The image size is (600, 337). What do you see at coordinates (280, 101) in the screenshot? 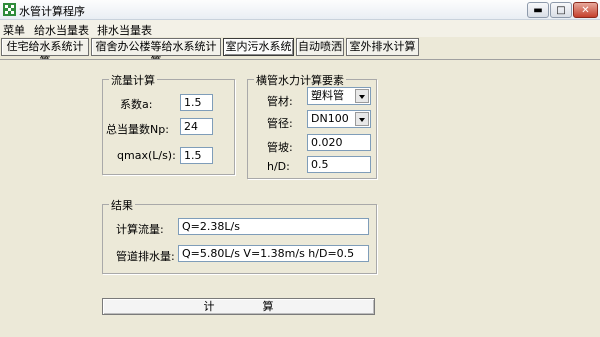
I see `material-label: 管材:` at bounding box center [280, 101].